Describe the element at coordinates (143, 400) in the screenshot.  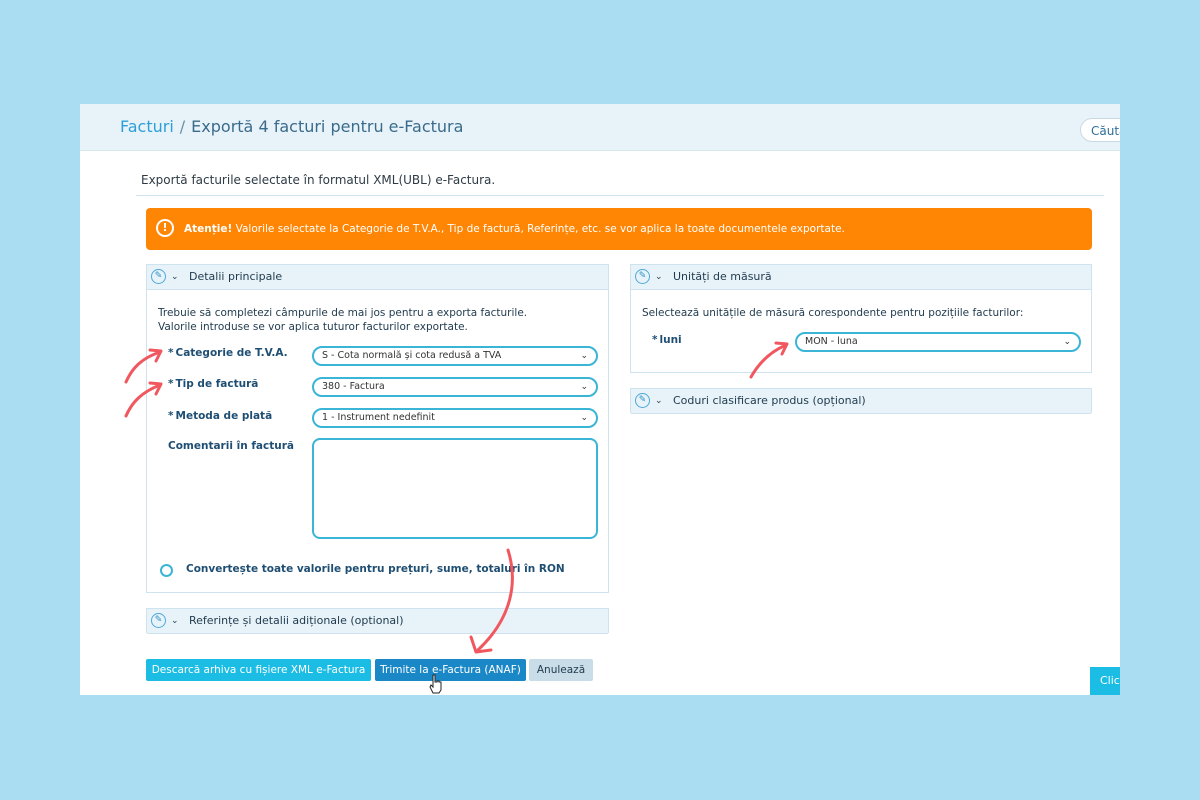
I see `arrow-type` at that location.